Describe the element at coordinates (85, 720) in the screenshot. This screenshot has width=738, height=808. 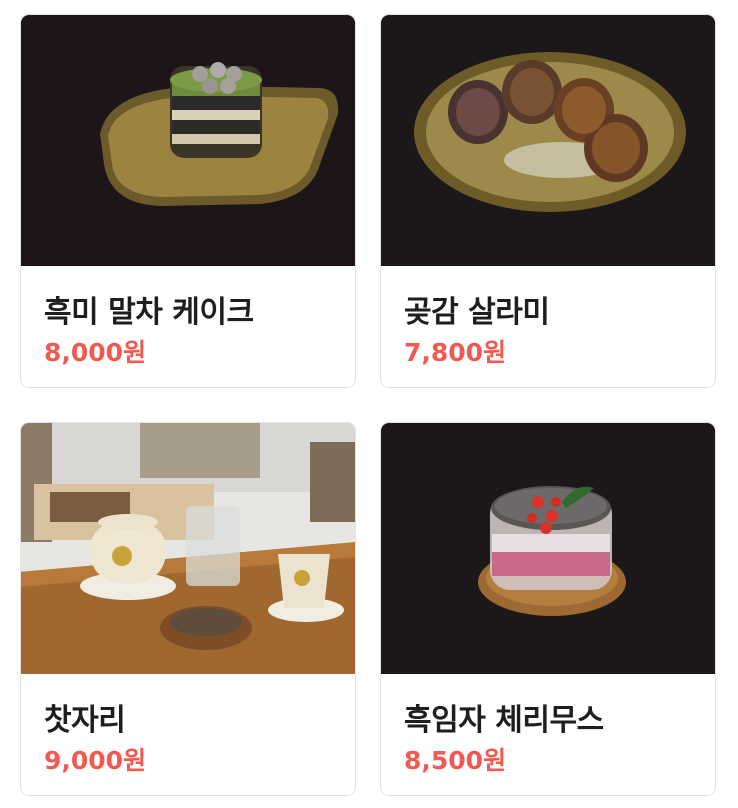
I see `product-name: 찻자리` at that location.